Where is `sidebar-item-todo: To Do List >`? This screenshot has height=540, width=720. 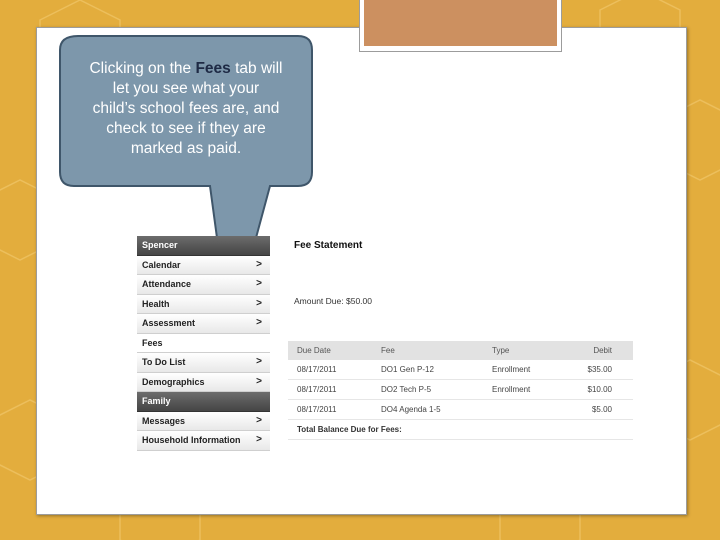 sidebar-item-todo: To Do List > is located at coordinates (203, 363).